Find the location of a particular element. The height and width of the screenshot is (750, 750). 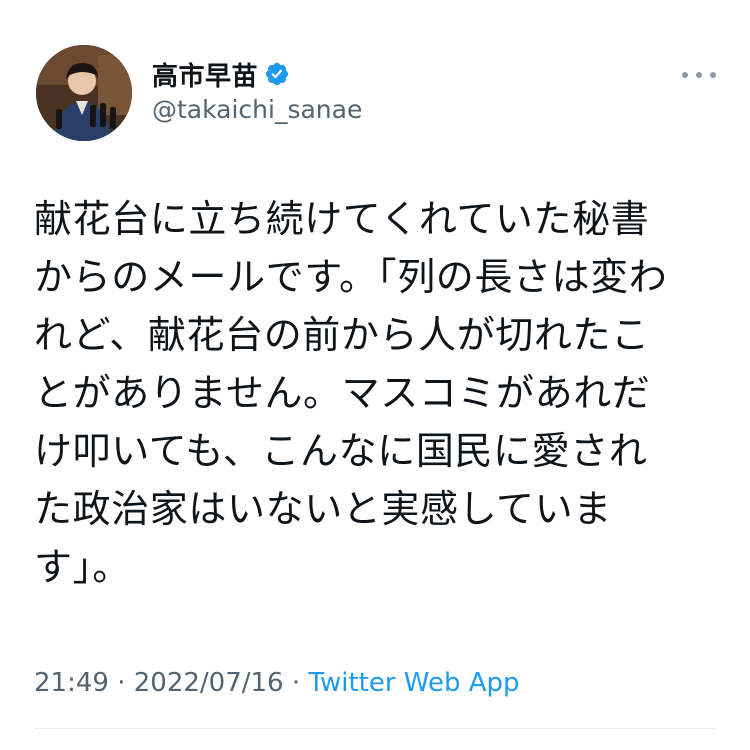

tweet-text-line: け叩いても、こんなに国民に愛され is located at coordinates (341, 451).